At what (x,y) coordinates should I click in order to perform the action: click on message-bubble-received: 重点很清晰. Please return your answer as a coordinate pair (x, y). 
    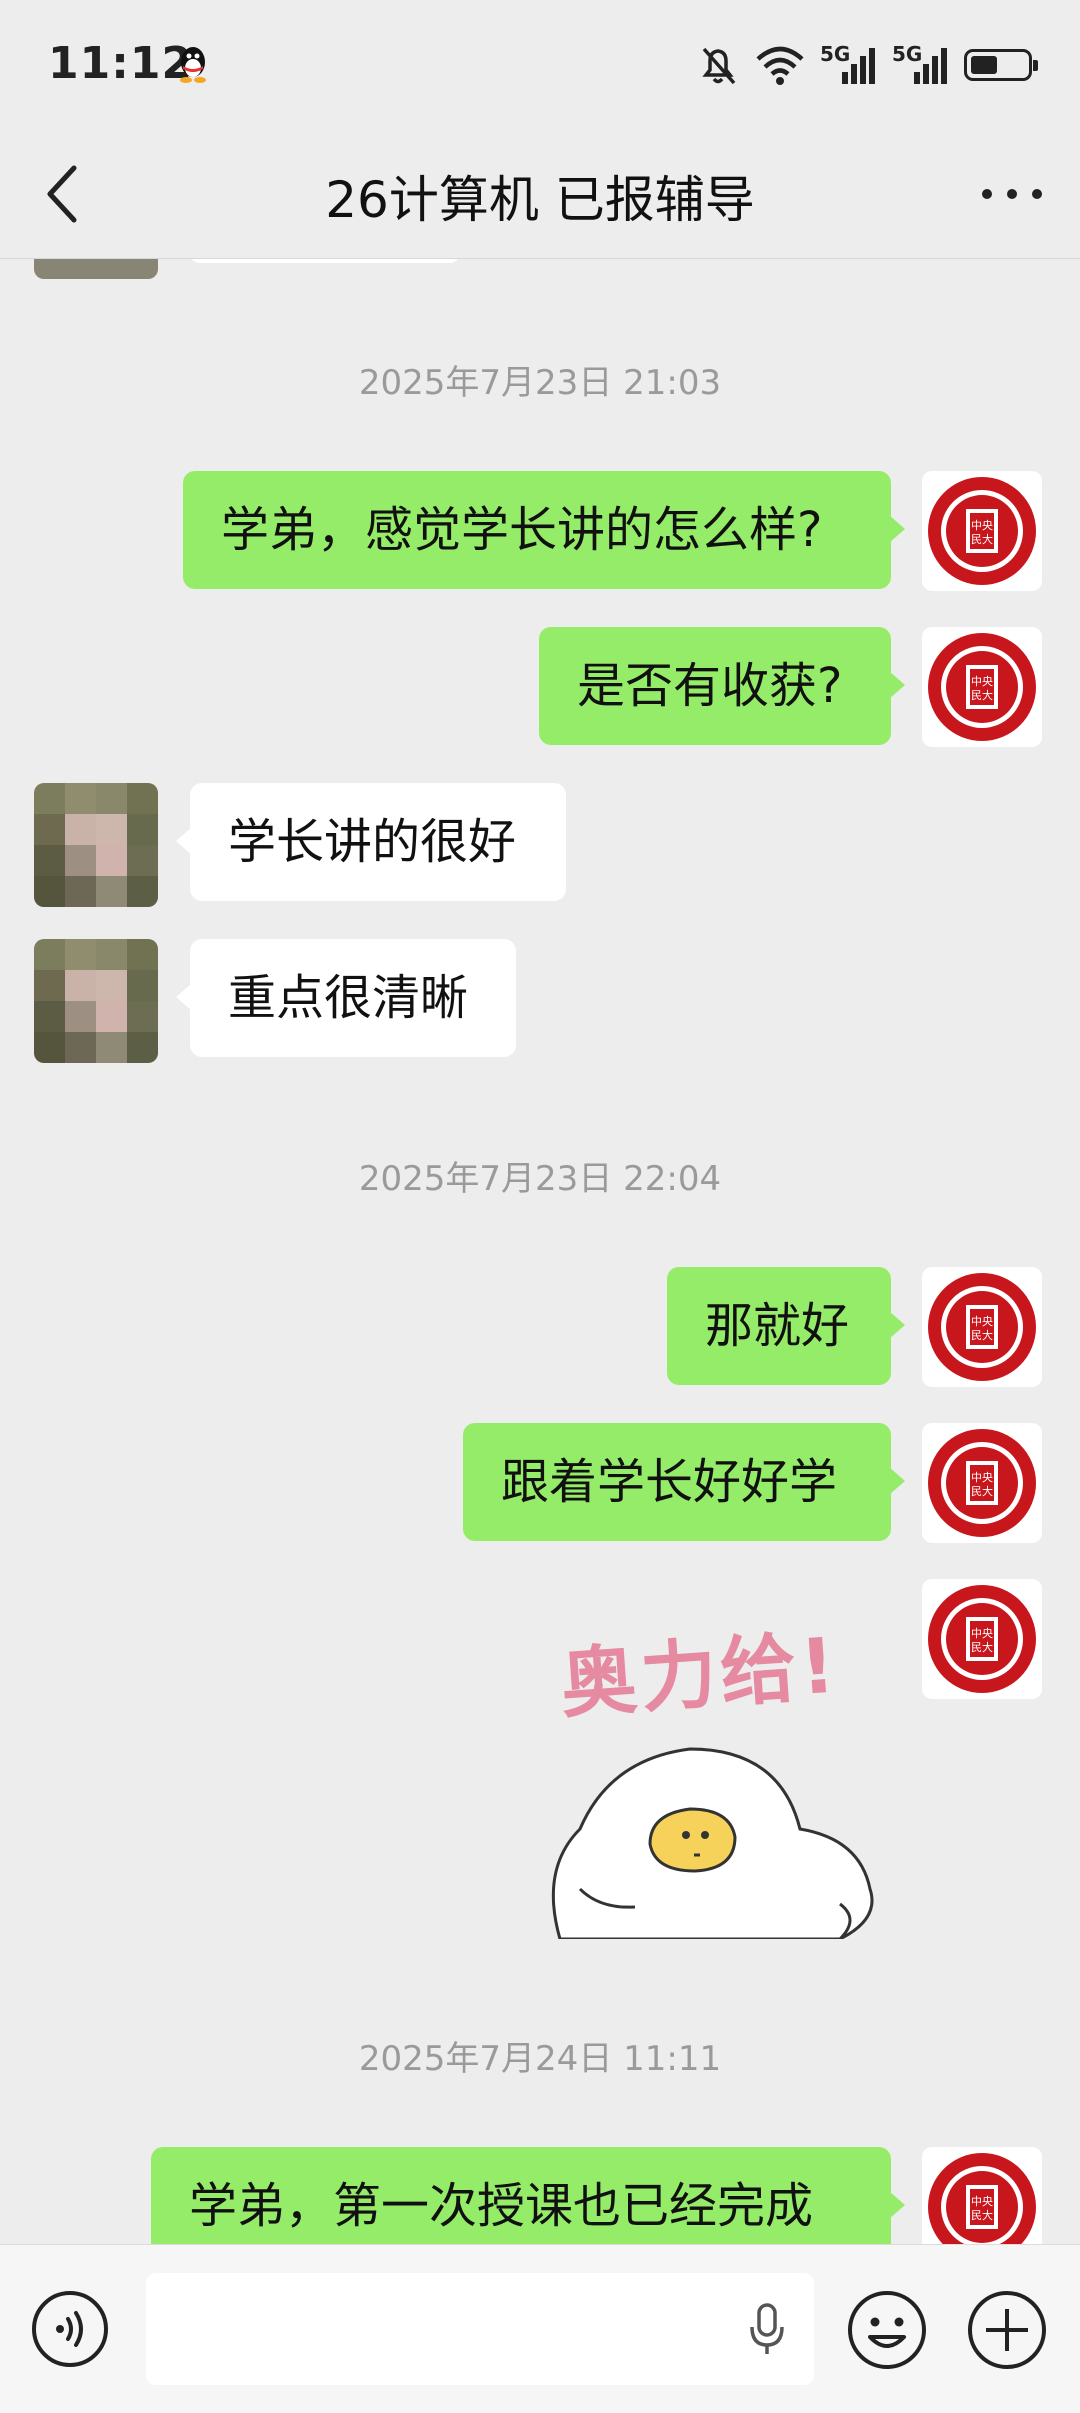
    Looking at the image, I should click on (346, 998).